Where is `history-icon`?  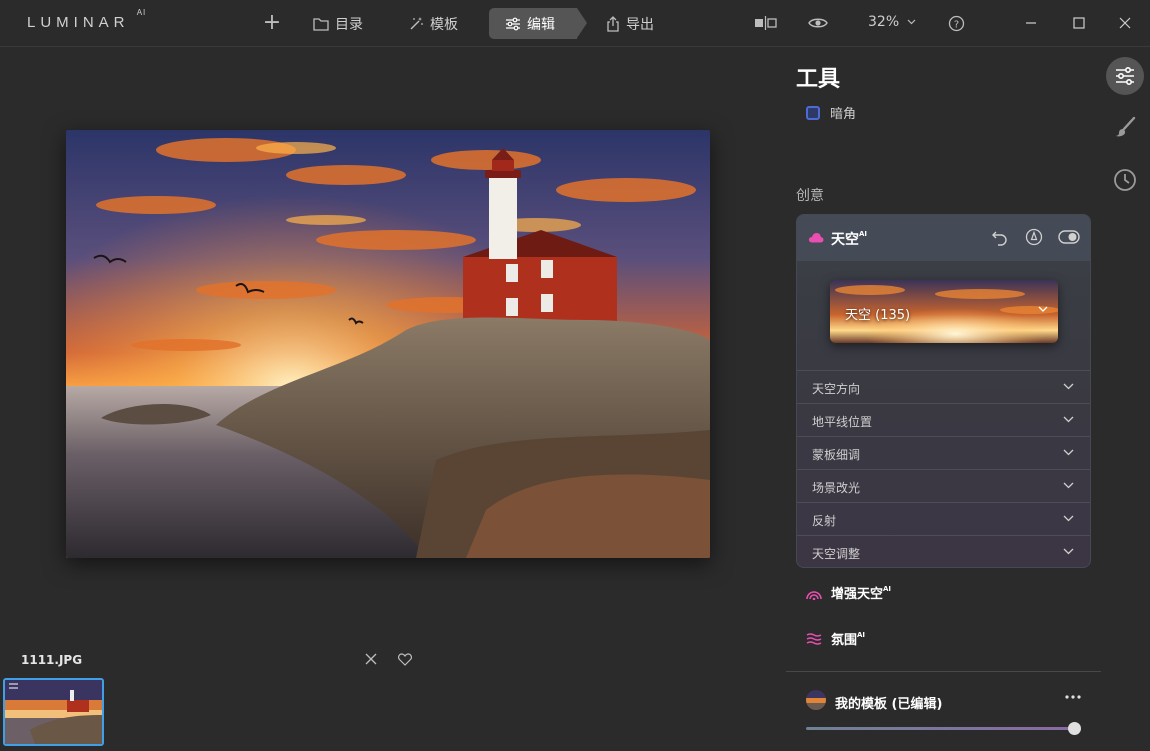 history-icon is located at coordinates (1125, 180).